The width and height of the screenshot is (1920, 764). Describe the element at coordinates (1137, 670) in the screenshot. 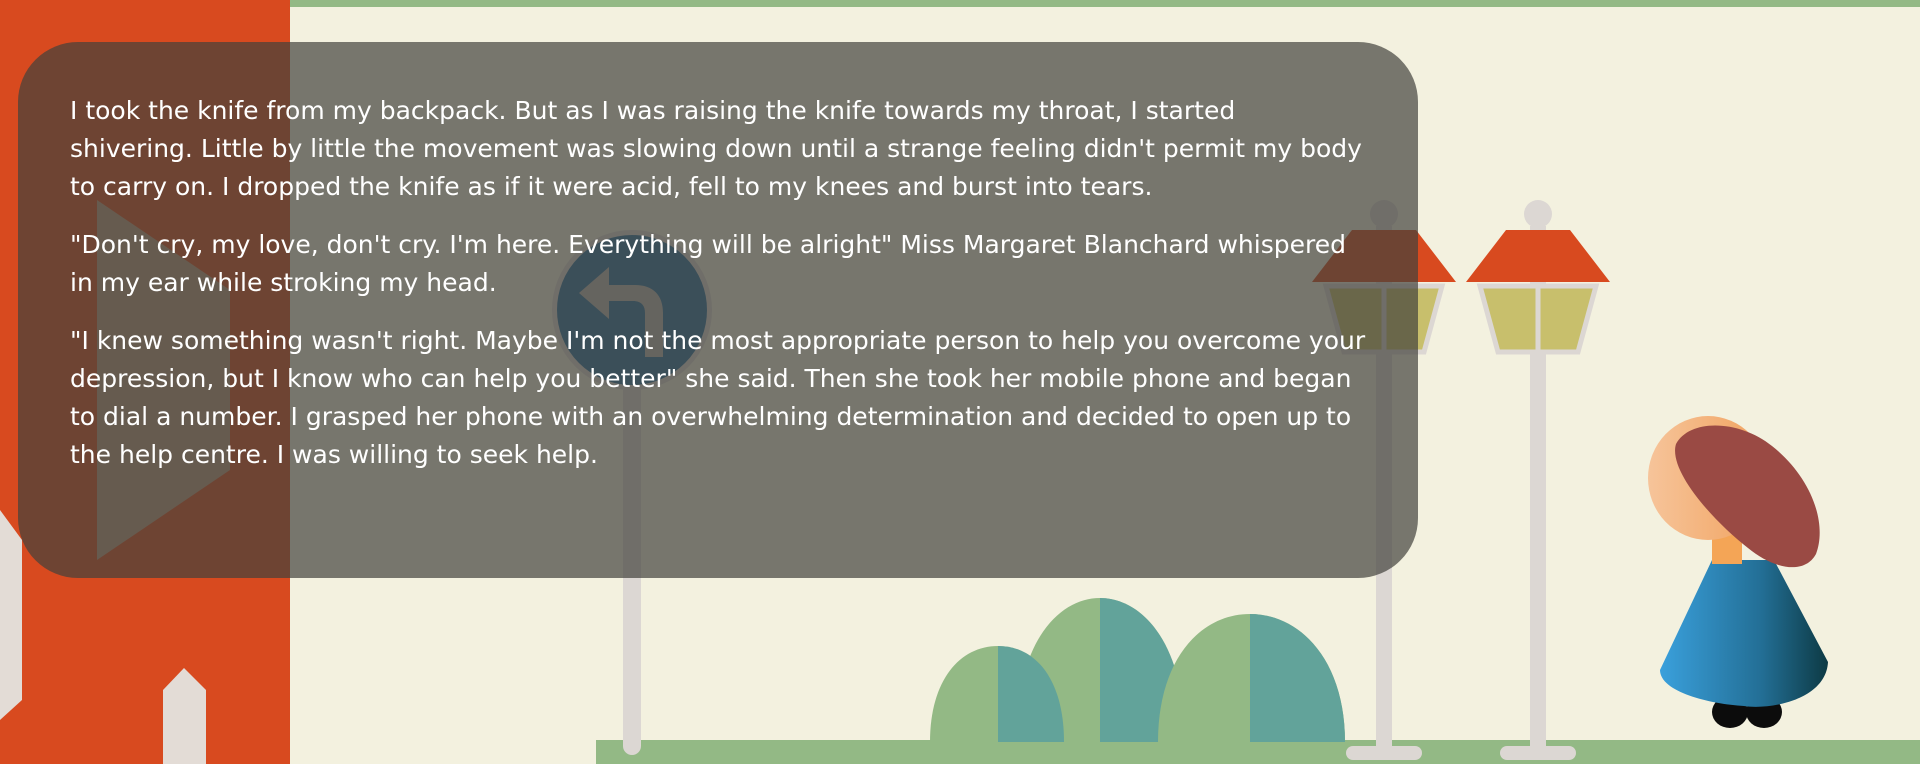

I see `bushes` at that location.